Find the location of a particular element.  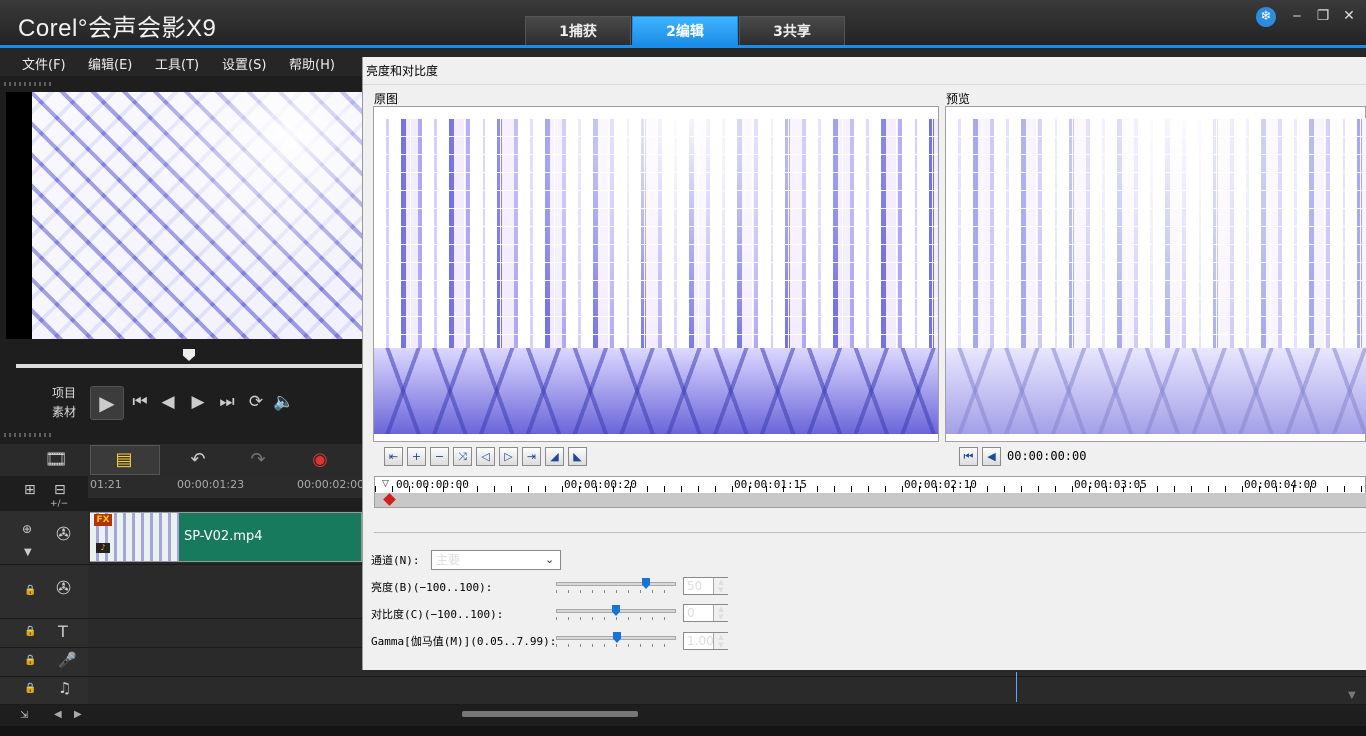

next-frame-icon: ▶ is located at coordinates (198, 402).